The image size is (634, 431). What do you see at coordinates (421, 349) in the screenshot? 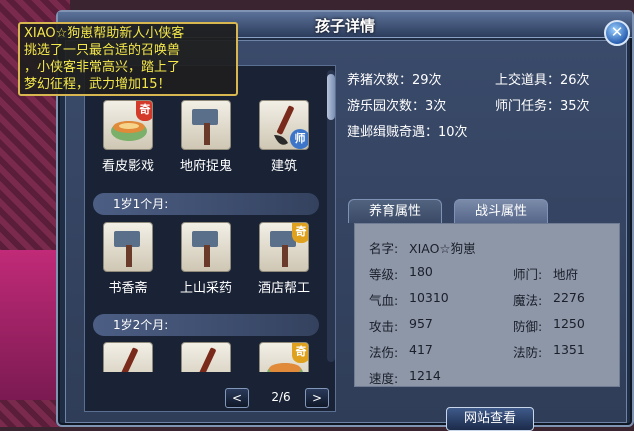
I see `attr-magic-dmg-value: 417` at bounding box center [421, 349].